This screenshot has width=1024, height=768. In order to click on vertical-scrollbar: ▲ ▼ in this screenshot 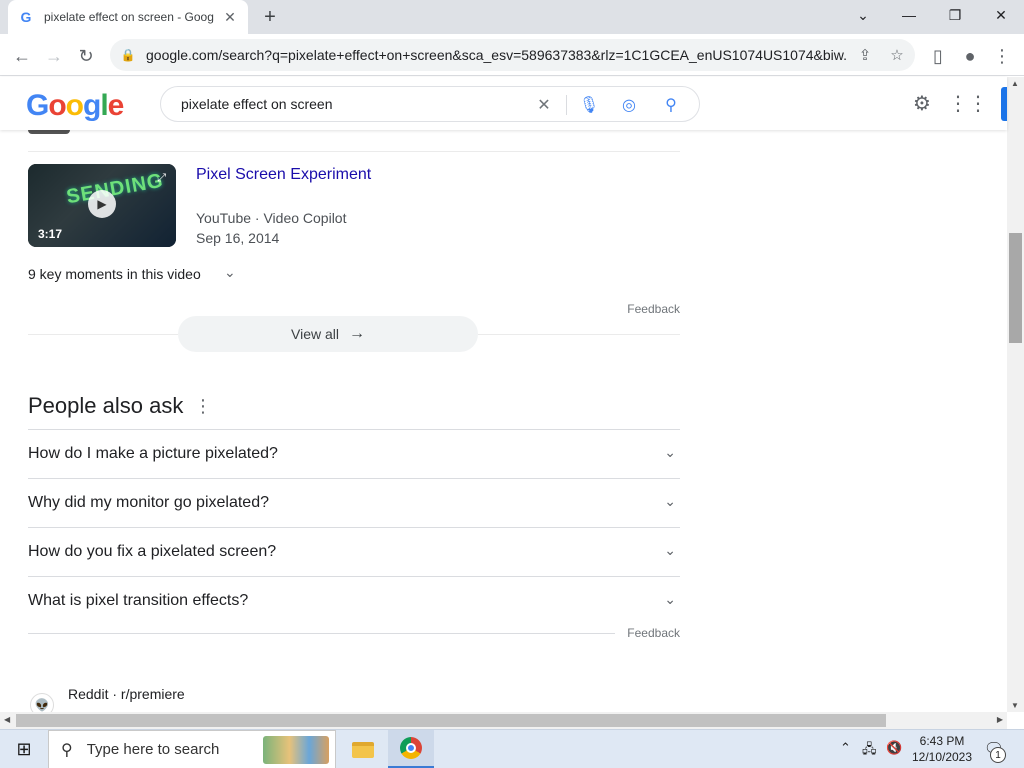, I will do `click(1015, 394)`.